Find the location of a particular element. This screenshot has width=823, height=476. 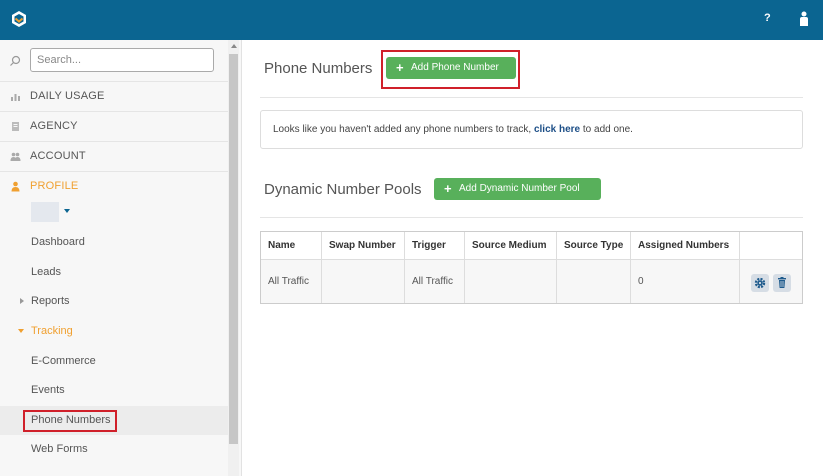

search-icon is located at coordinates (15, 60).